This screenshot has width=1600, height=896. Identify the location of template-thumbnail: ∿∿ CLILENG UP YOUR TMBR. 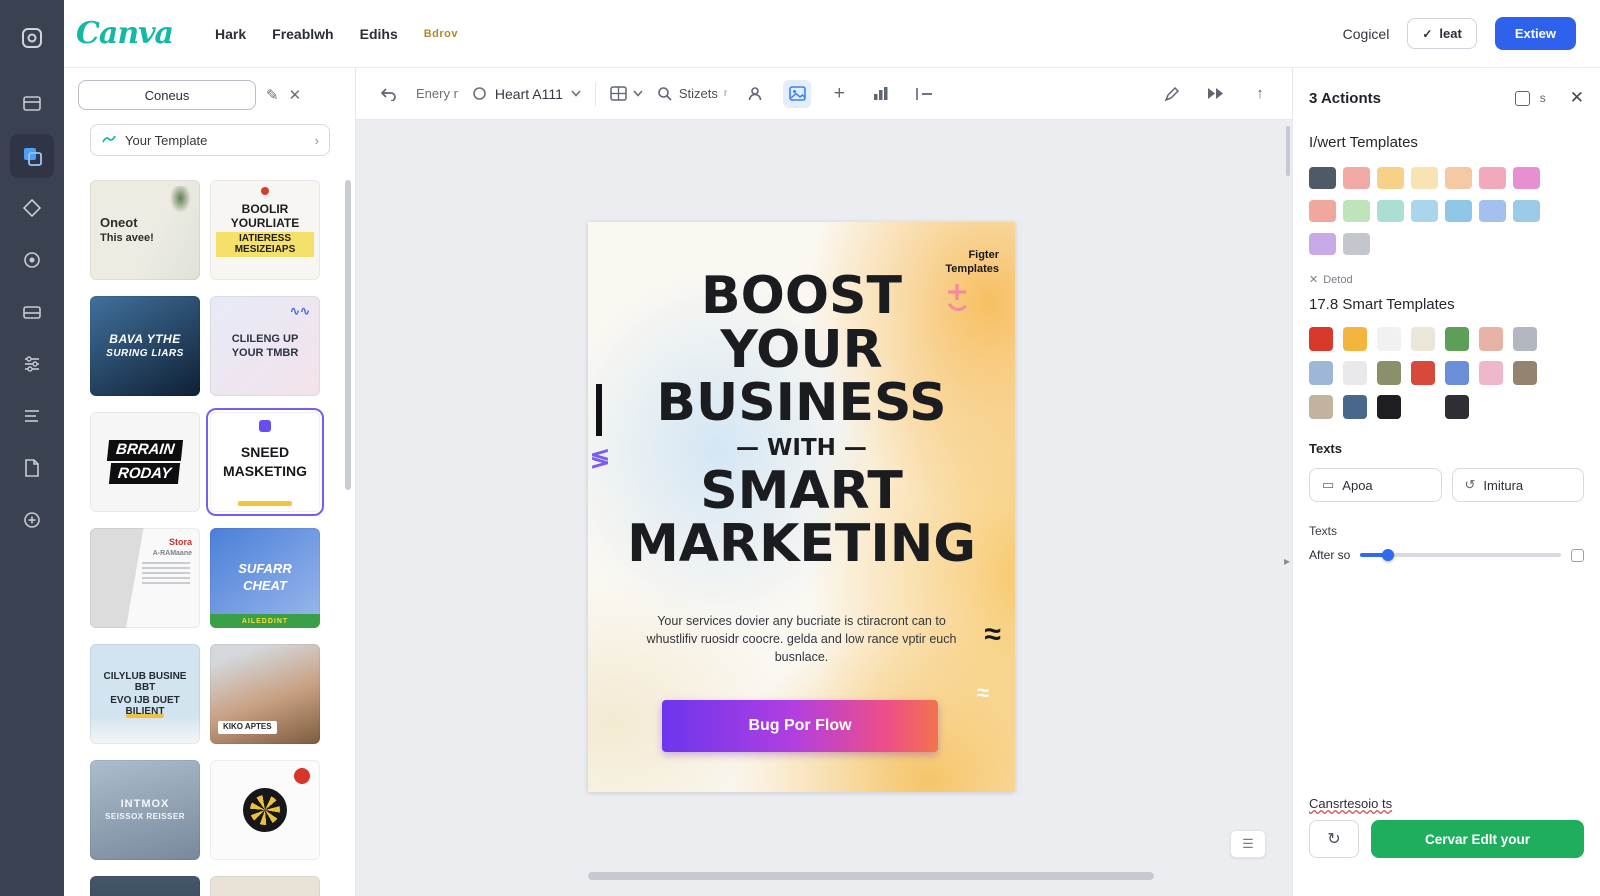
(265, 346).